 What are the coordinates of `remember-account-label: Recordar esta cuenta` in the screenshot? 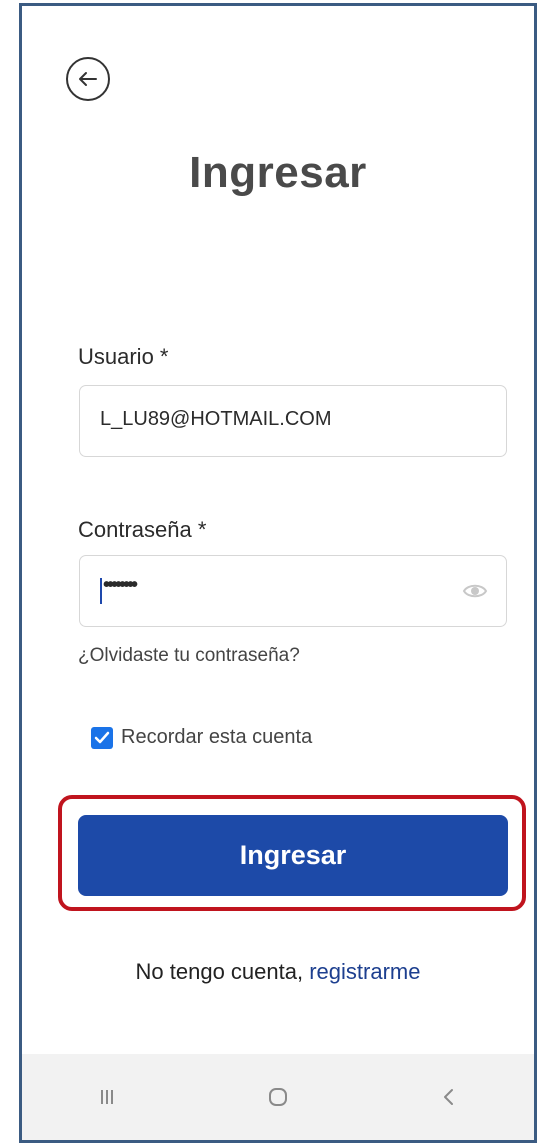 It's located at (217, 737).